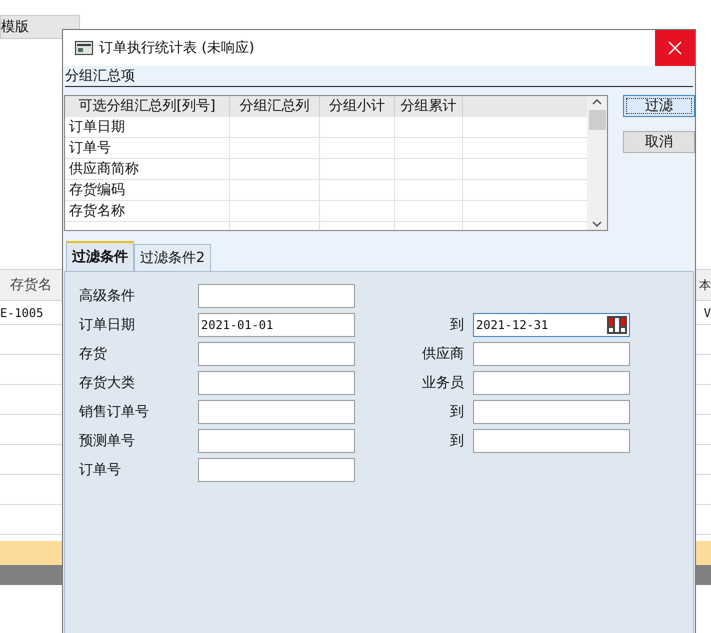 The image size is (711, 633). Describe the element at coordinates (97, 190) in the screenshot. I see `table-cell-text: 存货编码` at that location.